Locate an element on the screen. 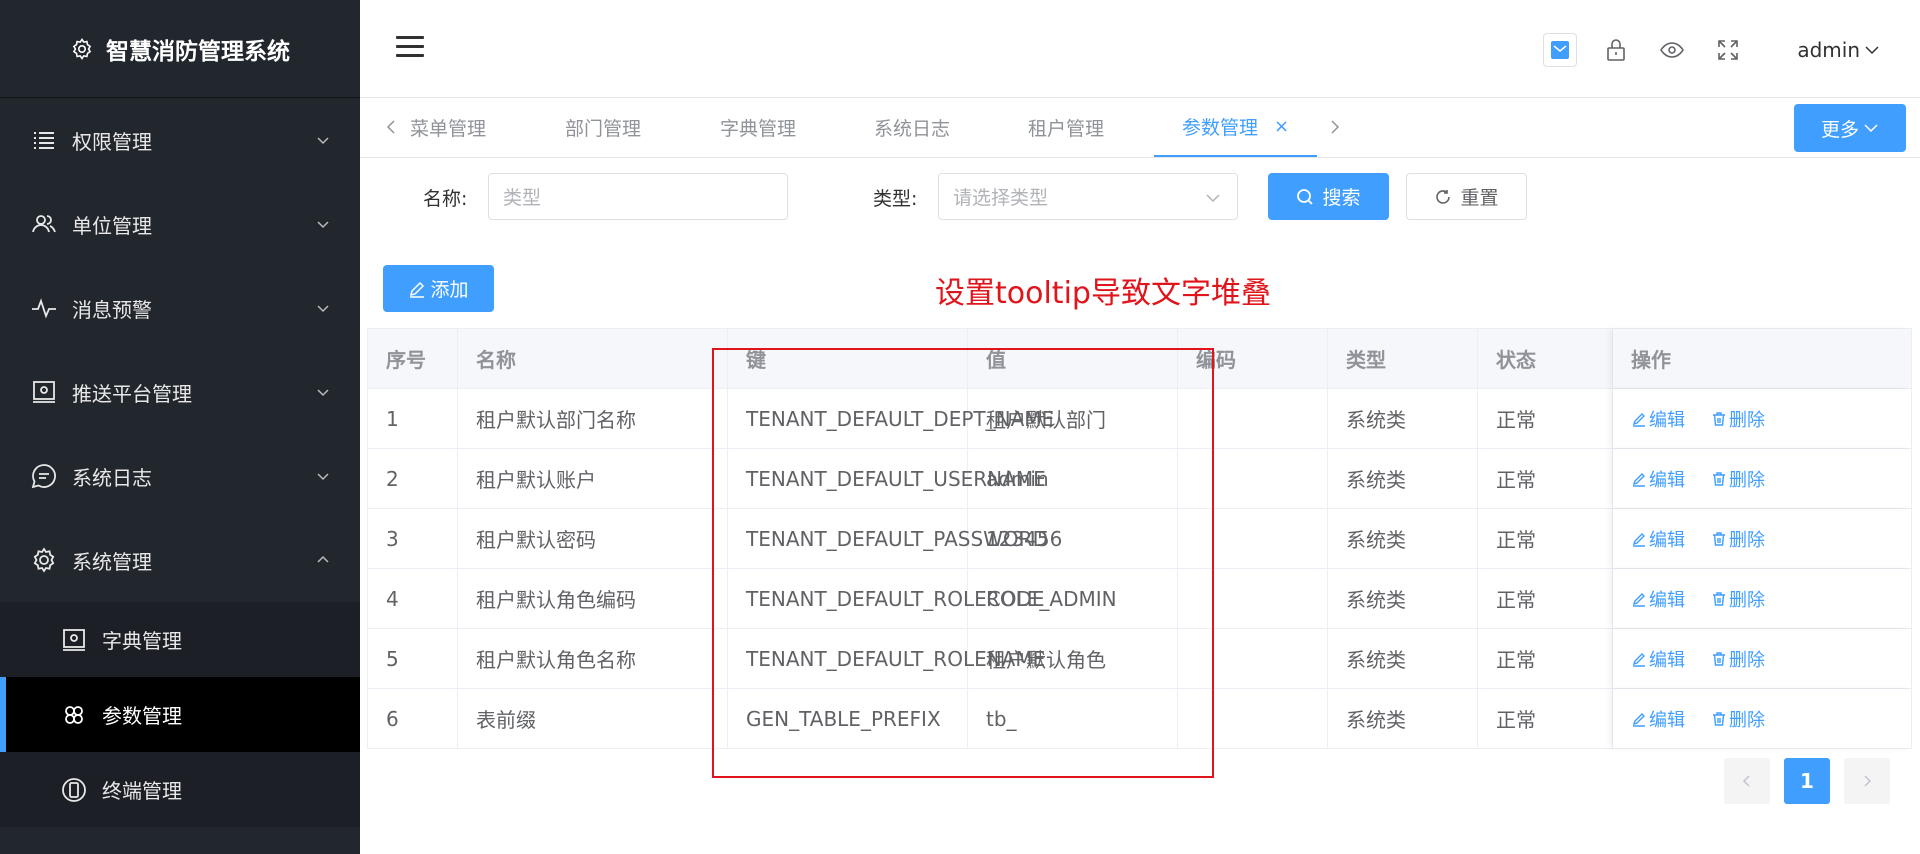 Image resolution: width=1920 pixels, height=854 pixels. username: admin is located at coordinates (1828, 50).